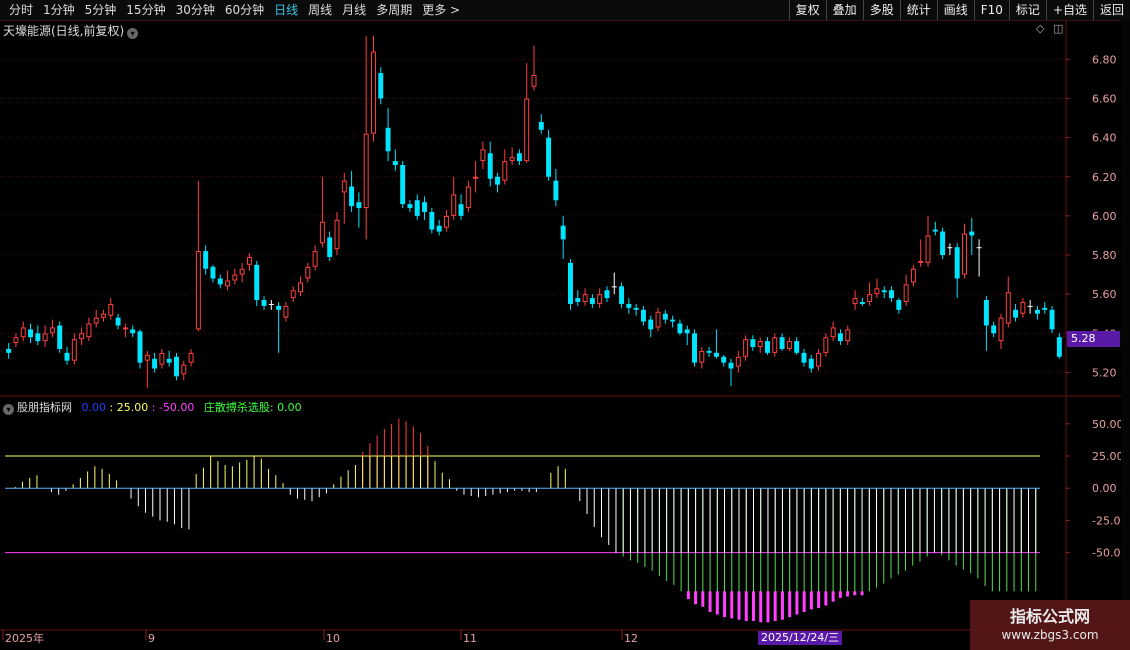 Image resolution: width=1130 pixels, height=650 pixels. What do you see at coordinates (151, 638) in the screenshot?
I see `xaxis-label: 9` at bounding box center [151, 638].